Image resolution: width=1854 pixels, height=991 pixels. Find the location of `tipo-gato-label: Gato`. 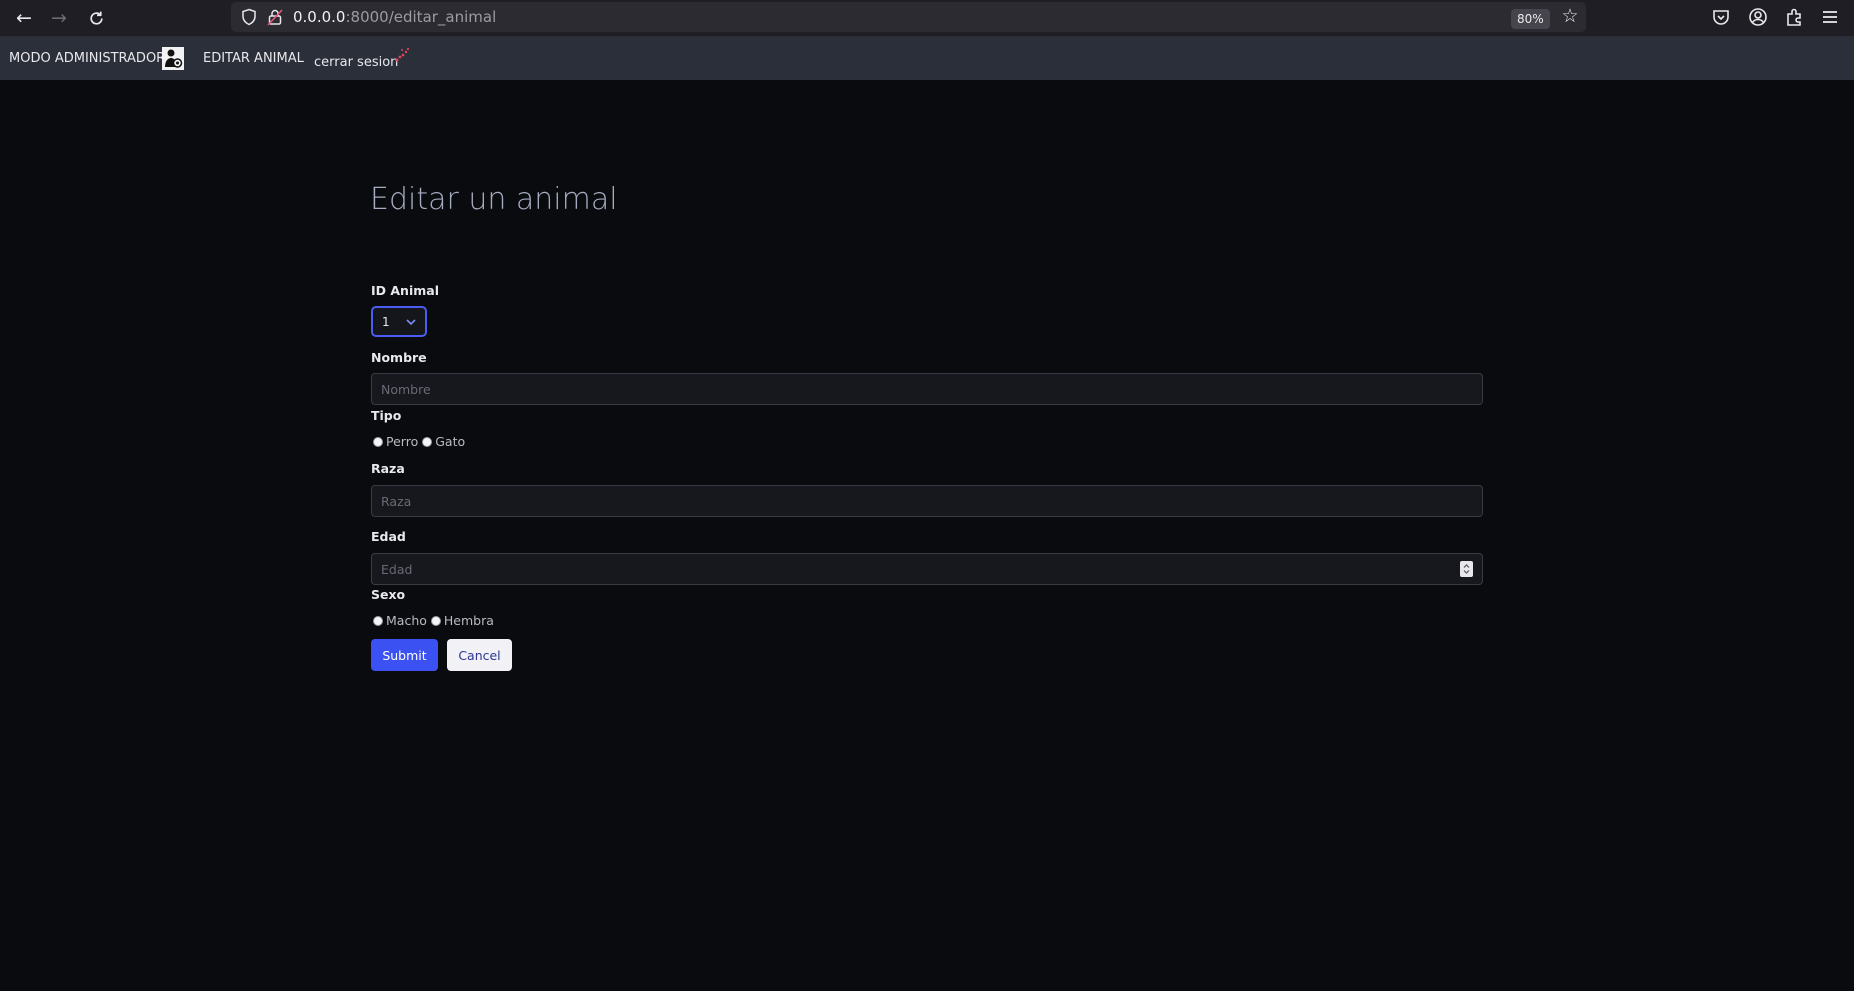

tipo-gato-label: Gato is located at coordinates (450, 441).